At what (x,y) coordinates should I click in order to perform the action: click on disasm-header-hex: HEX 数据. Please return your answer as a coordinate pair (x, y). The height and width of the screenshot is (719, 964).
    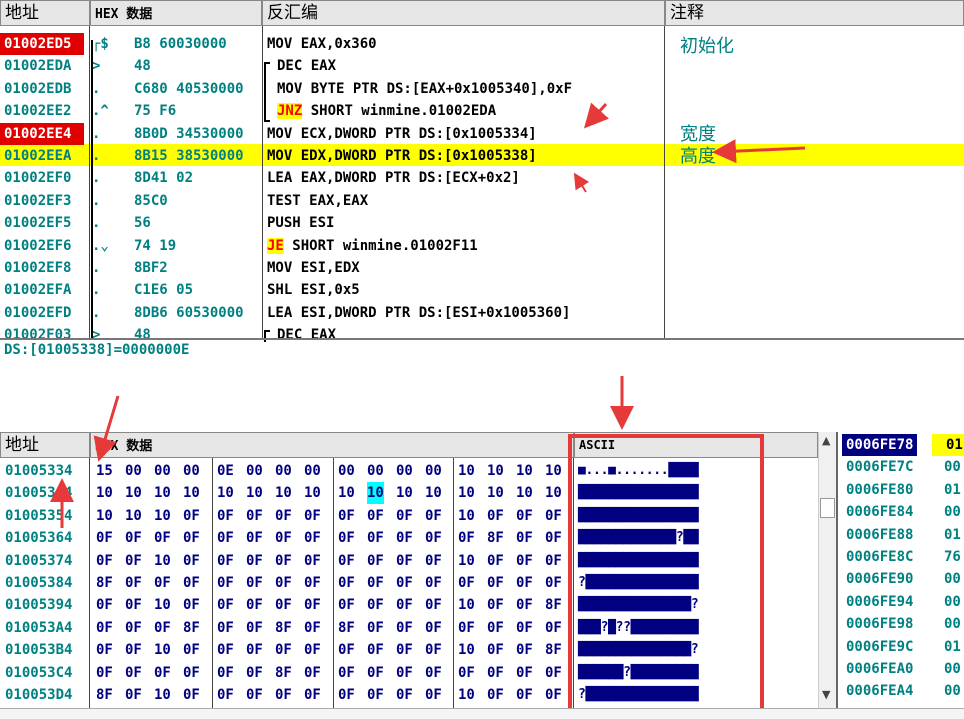
    Looking at the image, I should click on (176, 13).